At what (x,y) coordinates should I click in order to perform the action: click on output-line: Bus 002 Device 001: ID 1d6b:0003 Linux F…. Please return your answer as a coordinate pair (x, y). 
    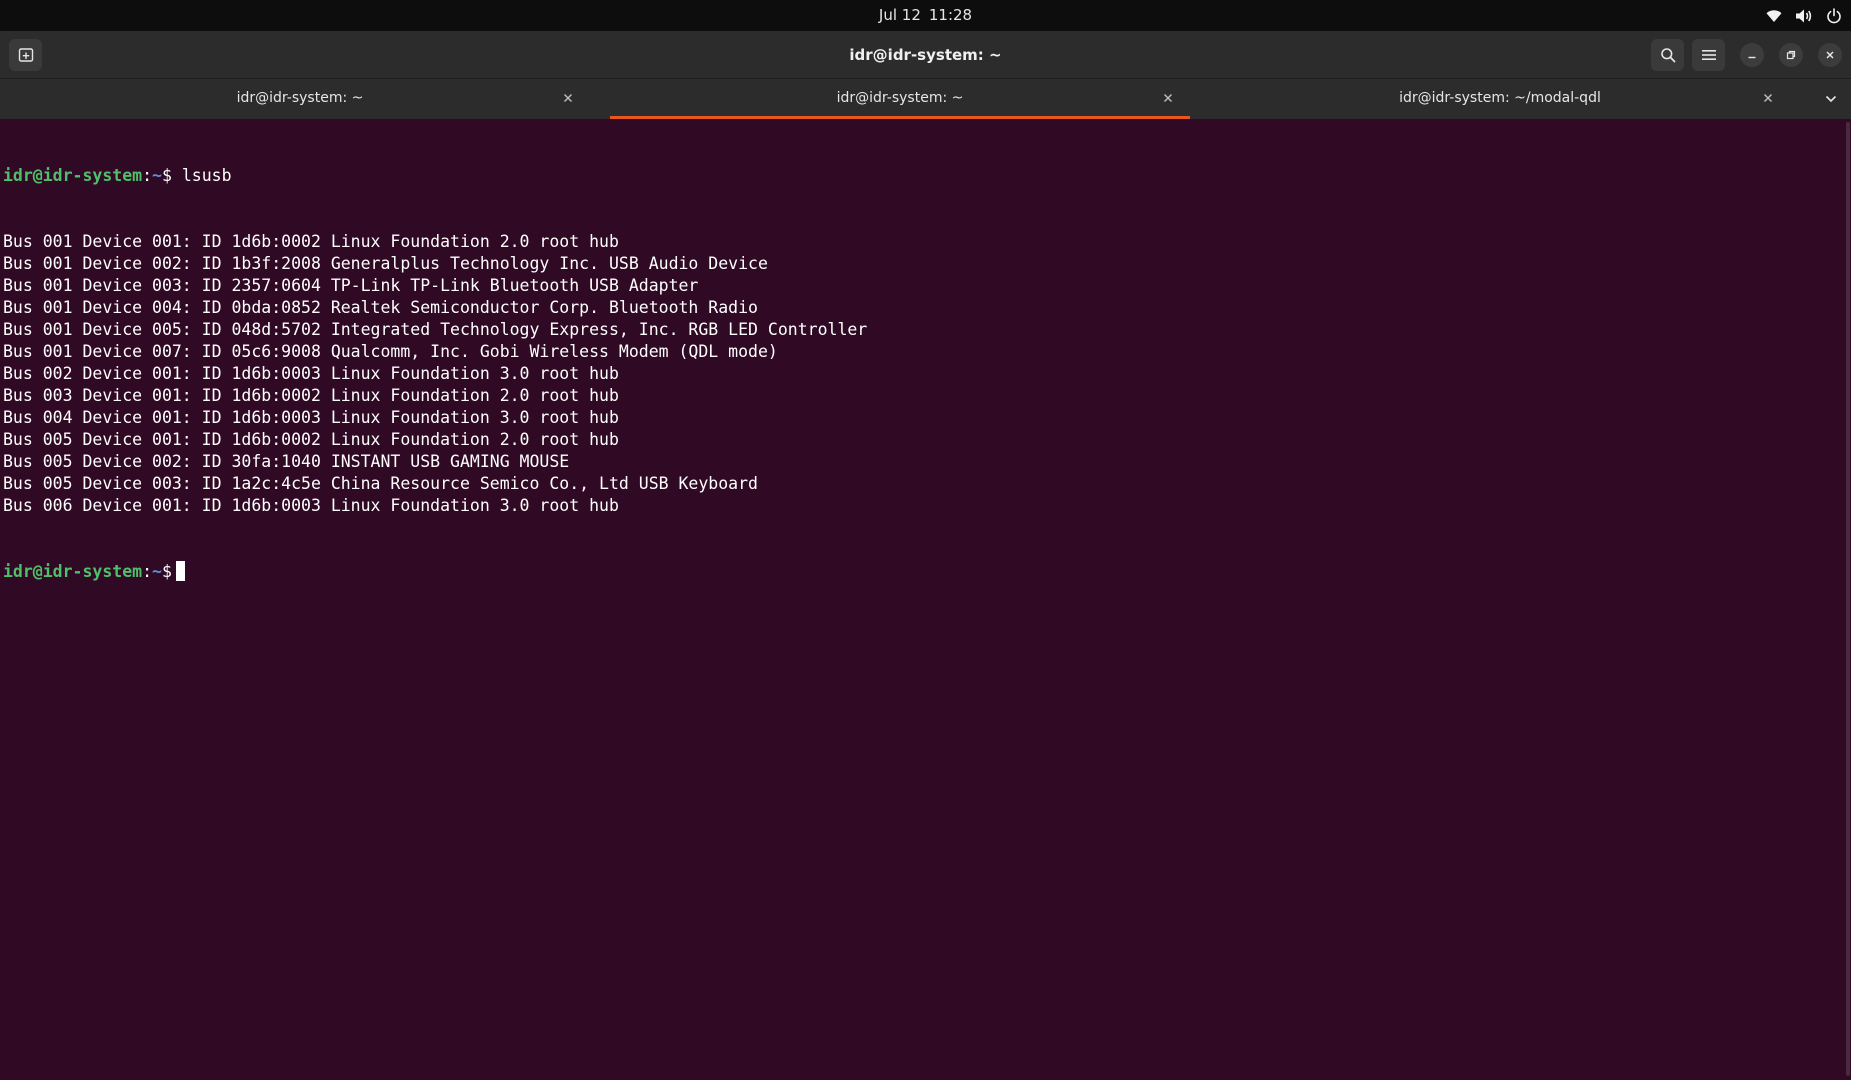
    Looking at the image, I should click on (311, 373).